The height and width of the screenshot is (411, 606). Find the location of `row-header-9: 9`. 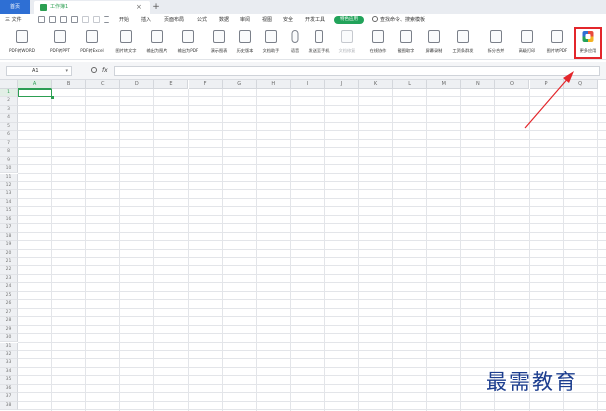

row-header-9: 9 is located at coordinates (9, 161).